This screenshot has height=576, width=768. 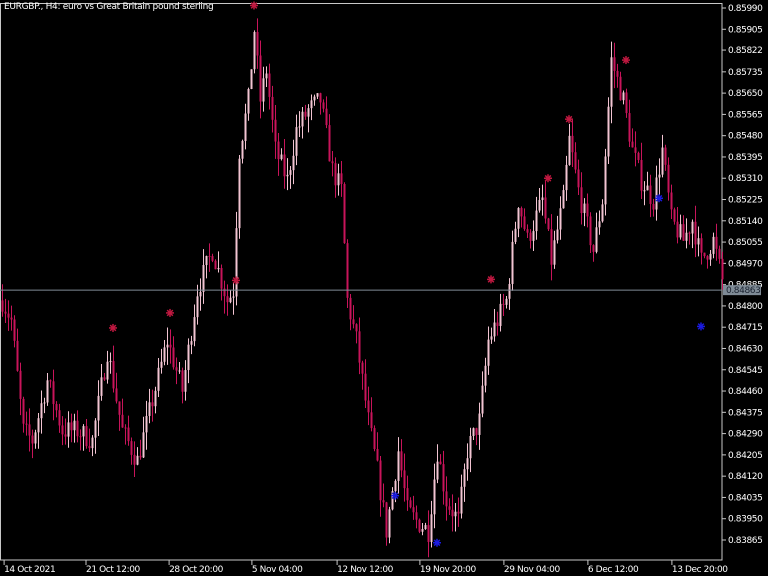 What do you see at coordinates (745, 179) in the screenshot?
I see `y-tick-label: 0.85310` at bounding box center [745, 179].